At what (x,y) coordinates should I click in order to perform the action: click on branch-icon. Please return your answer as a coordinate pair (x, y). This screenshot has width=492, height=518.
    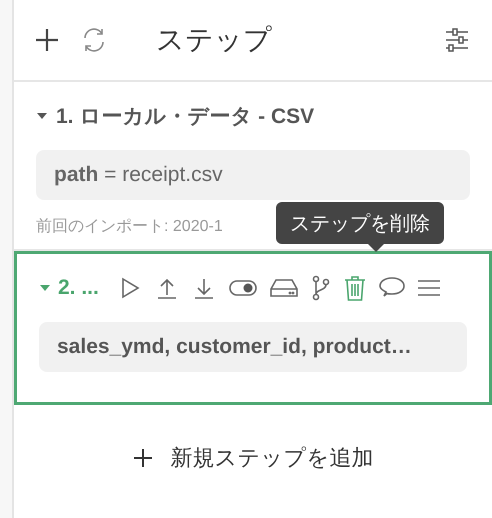
    Looking at the image, I should click on (320, 288).